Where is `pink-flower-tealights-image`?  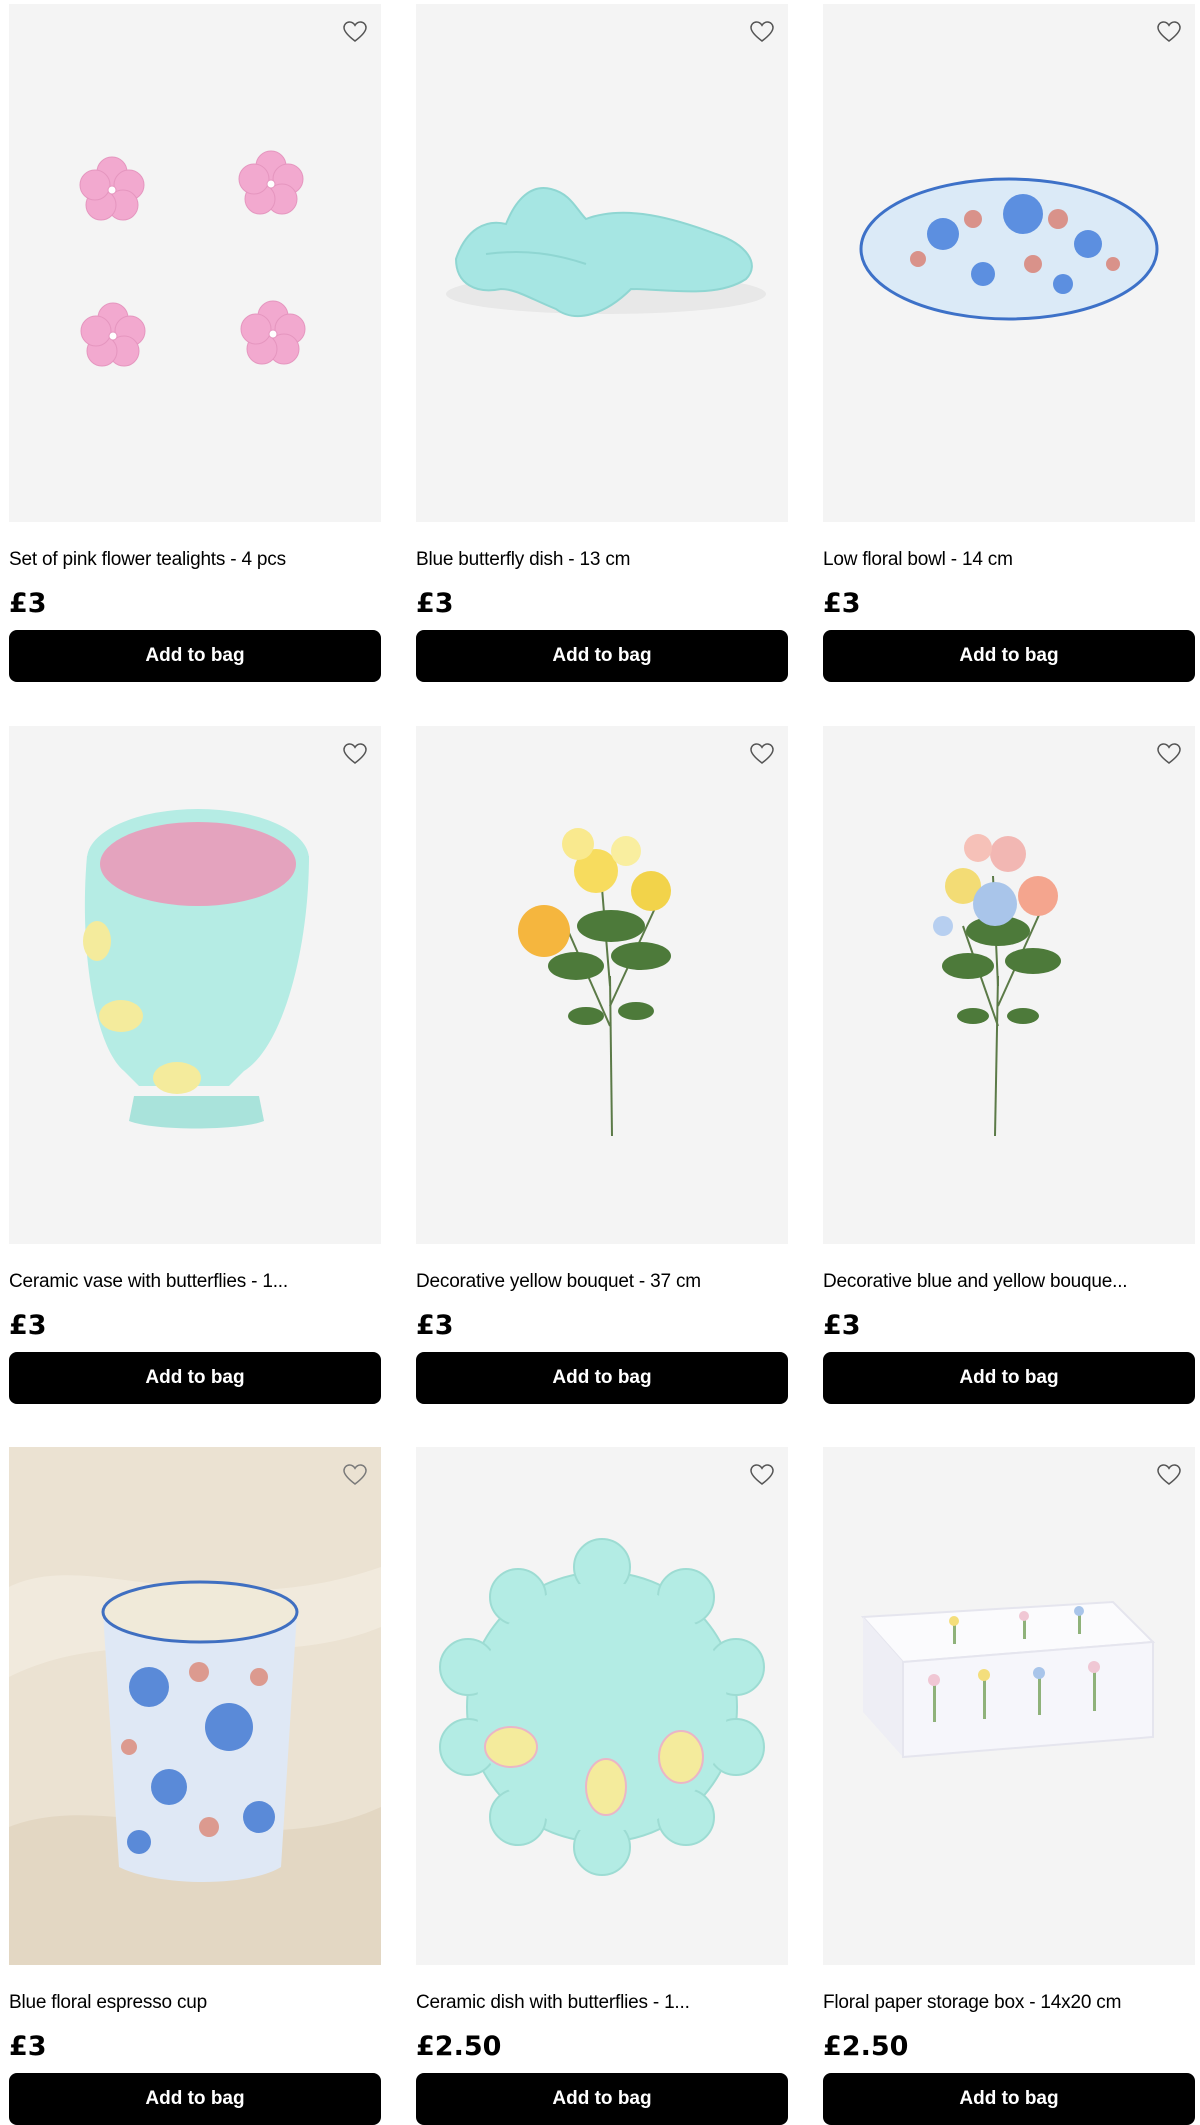 pink-flower-tealights-image is located at coordinates (192, 258).